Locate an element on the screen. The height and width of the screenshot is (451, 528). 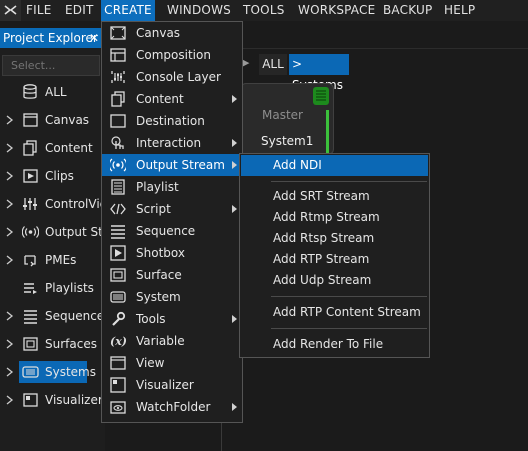
menu-item-label: Destination is located at coordinates (170, 121).